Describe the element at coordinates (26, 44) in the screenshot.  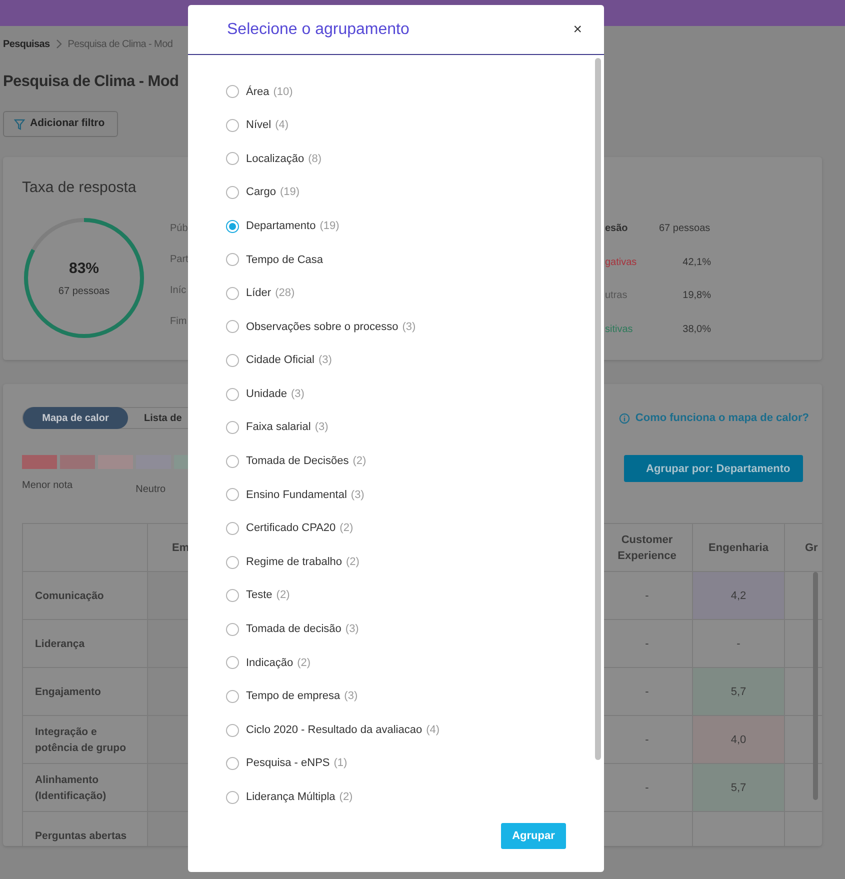
I see `breadcrumb-link: Pesquisas` at that location.